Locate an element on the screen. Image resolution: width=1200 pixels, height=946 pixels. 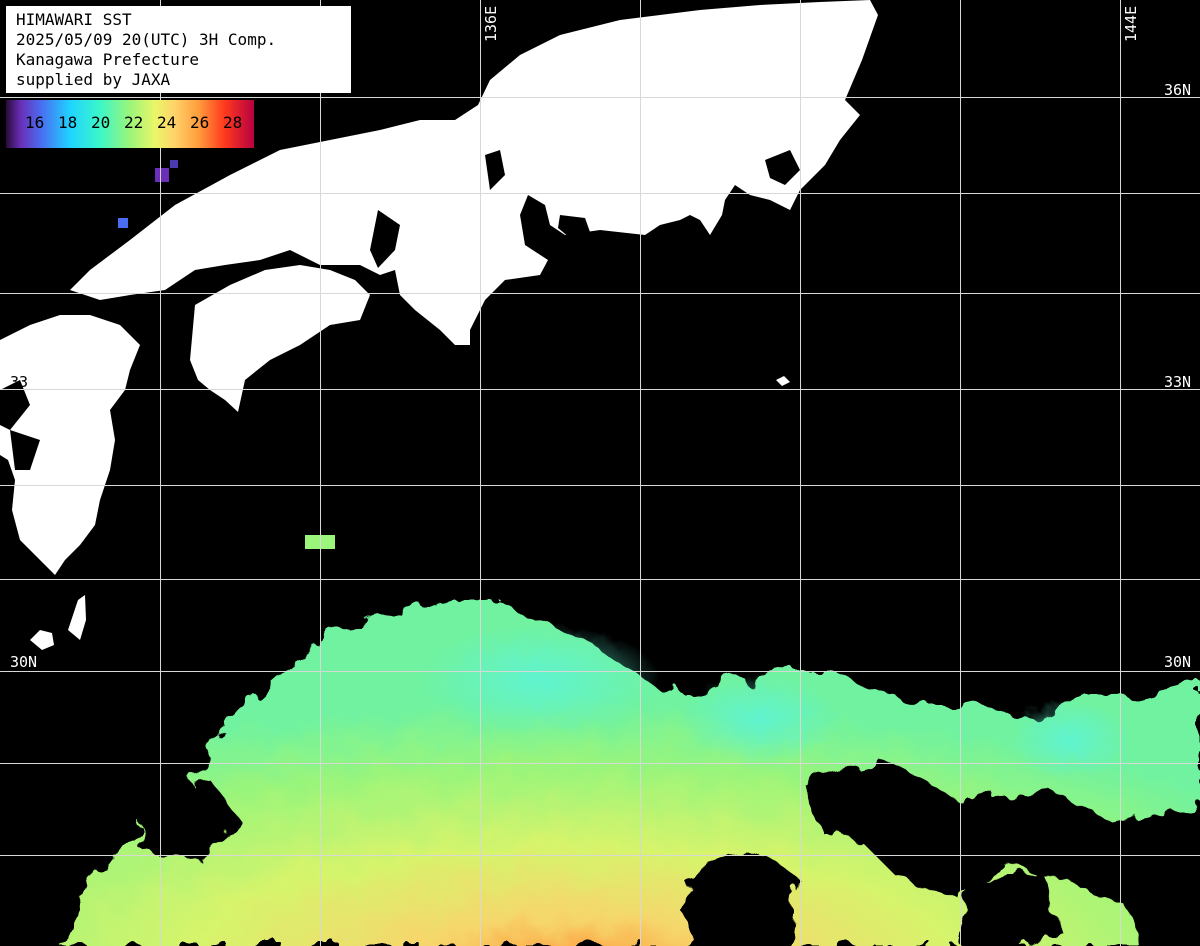
lat-label-30n-left: 30N is located at coordinates (24, 662).